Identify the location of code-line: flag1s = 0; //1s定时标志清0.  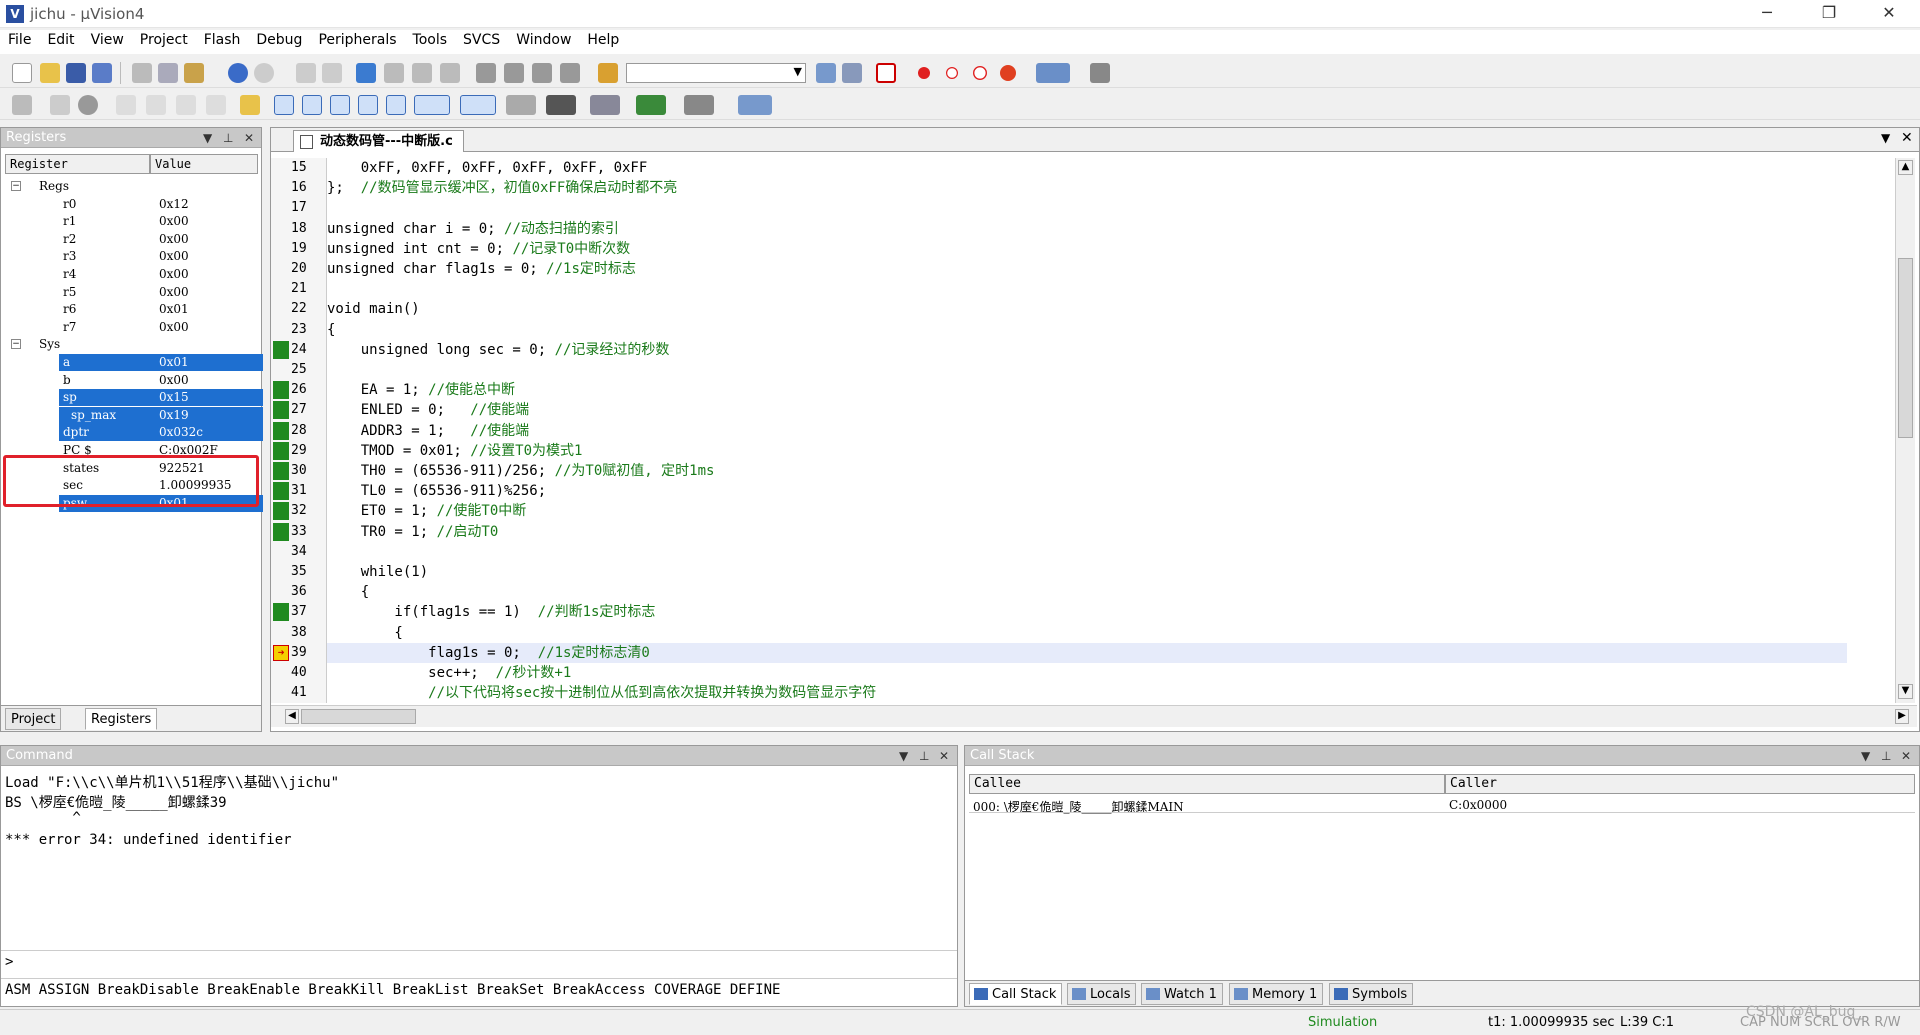
(1087, 652).